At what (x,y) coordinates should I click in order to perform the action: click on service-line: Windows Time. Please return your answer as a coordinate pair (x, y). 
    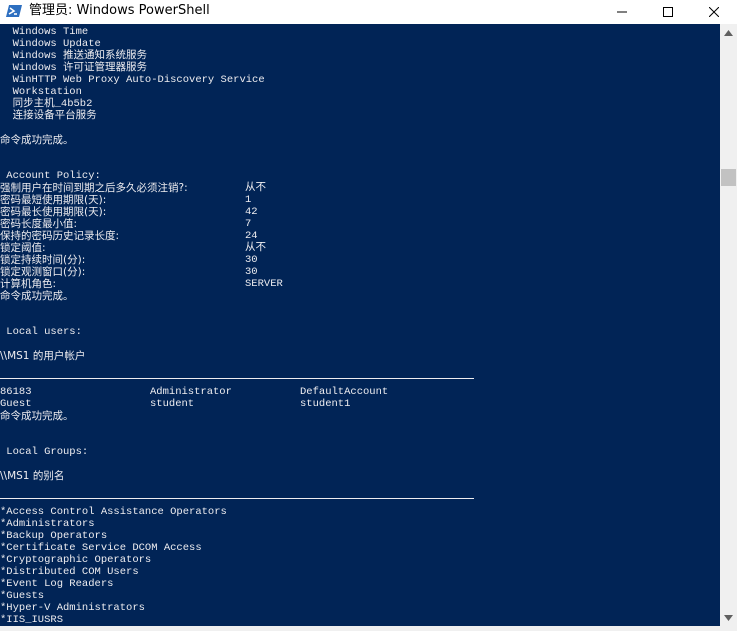
    Looking at the image, I should click on (44, 32).